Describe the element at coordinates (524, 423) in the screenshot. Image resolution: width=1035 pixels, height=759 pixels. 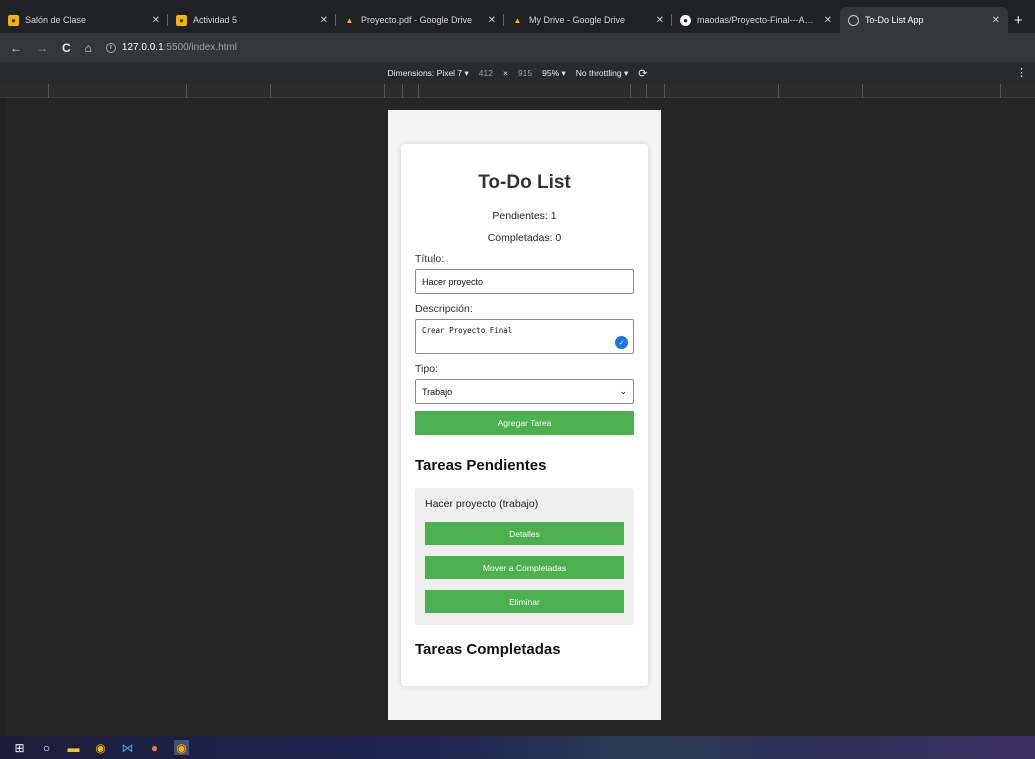
I see `add-task-button: Agregar Tarea` at that location.